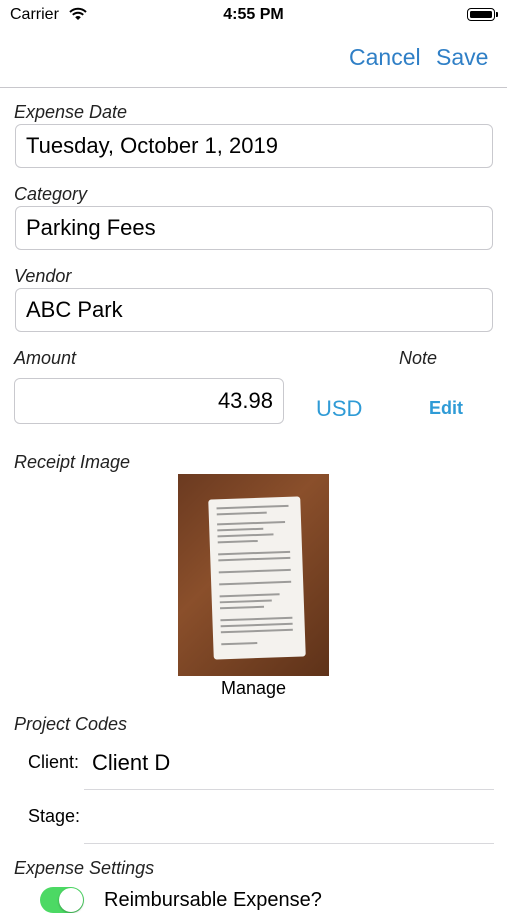 The height and width of the screenshot is (913, 507). Describe the element at coordinates (54, 816) in the screenshot. I see `stage-label: Stage:` at that location.